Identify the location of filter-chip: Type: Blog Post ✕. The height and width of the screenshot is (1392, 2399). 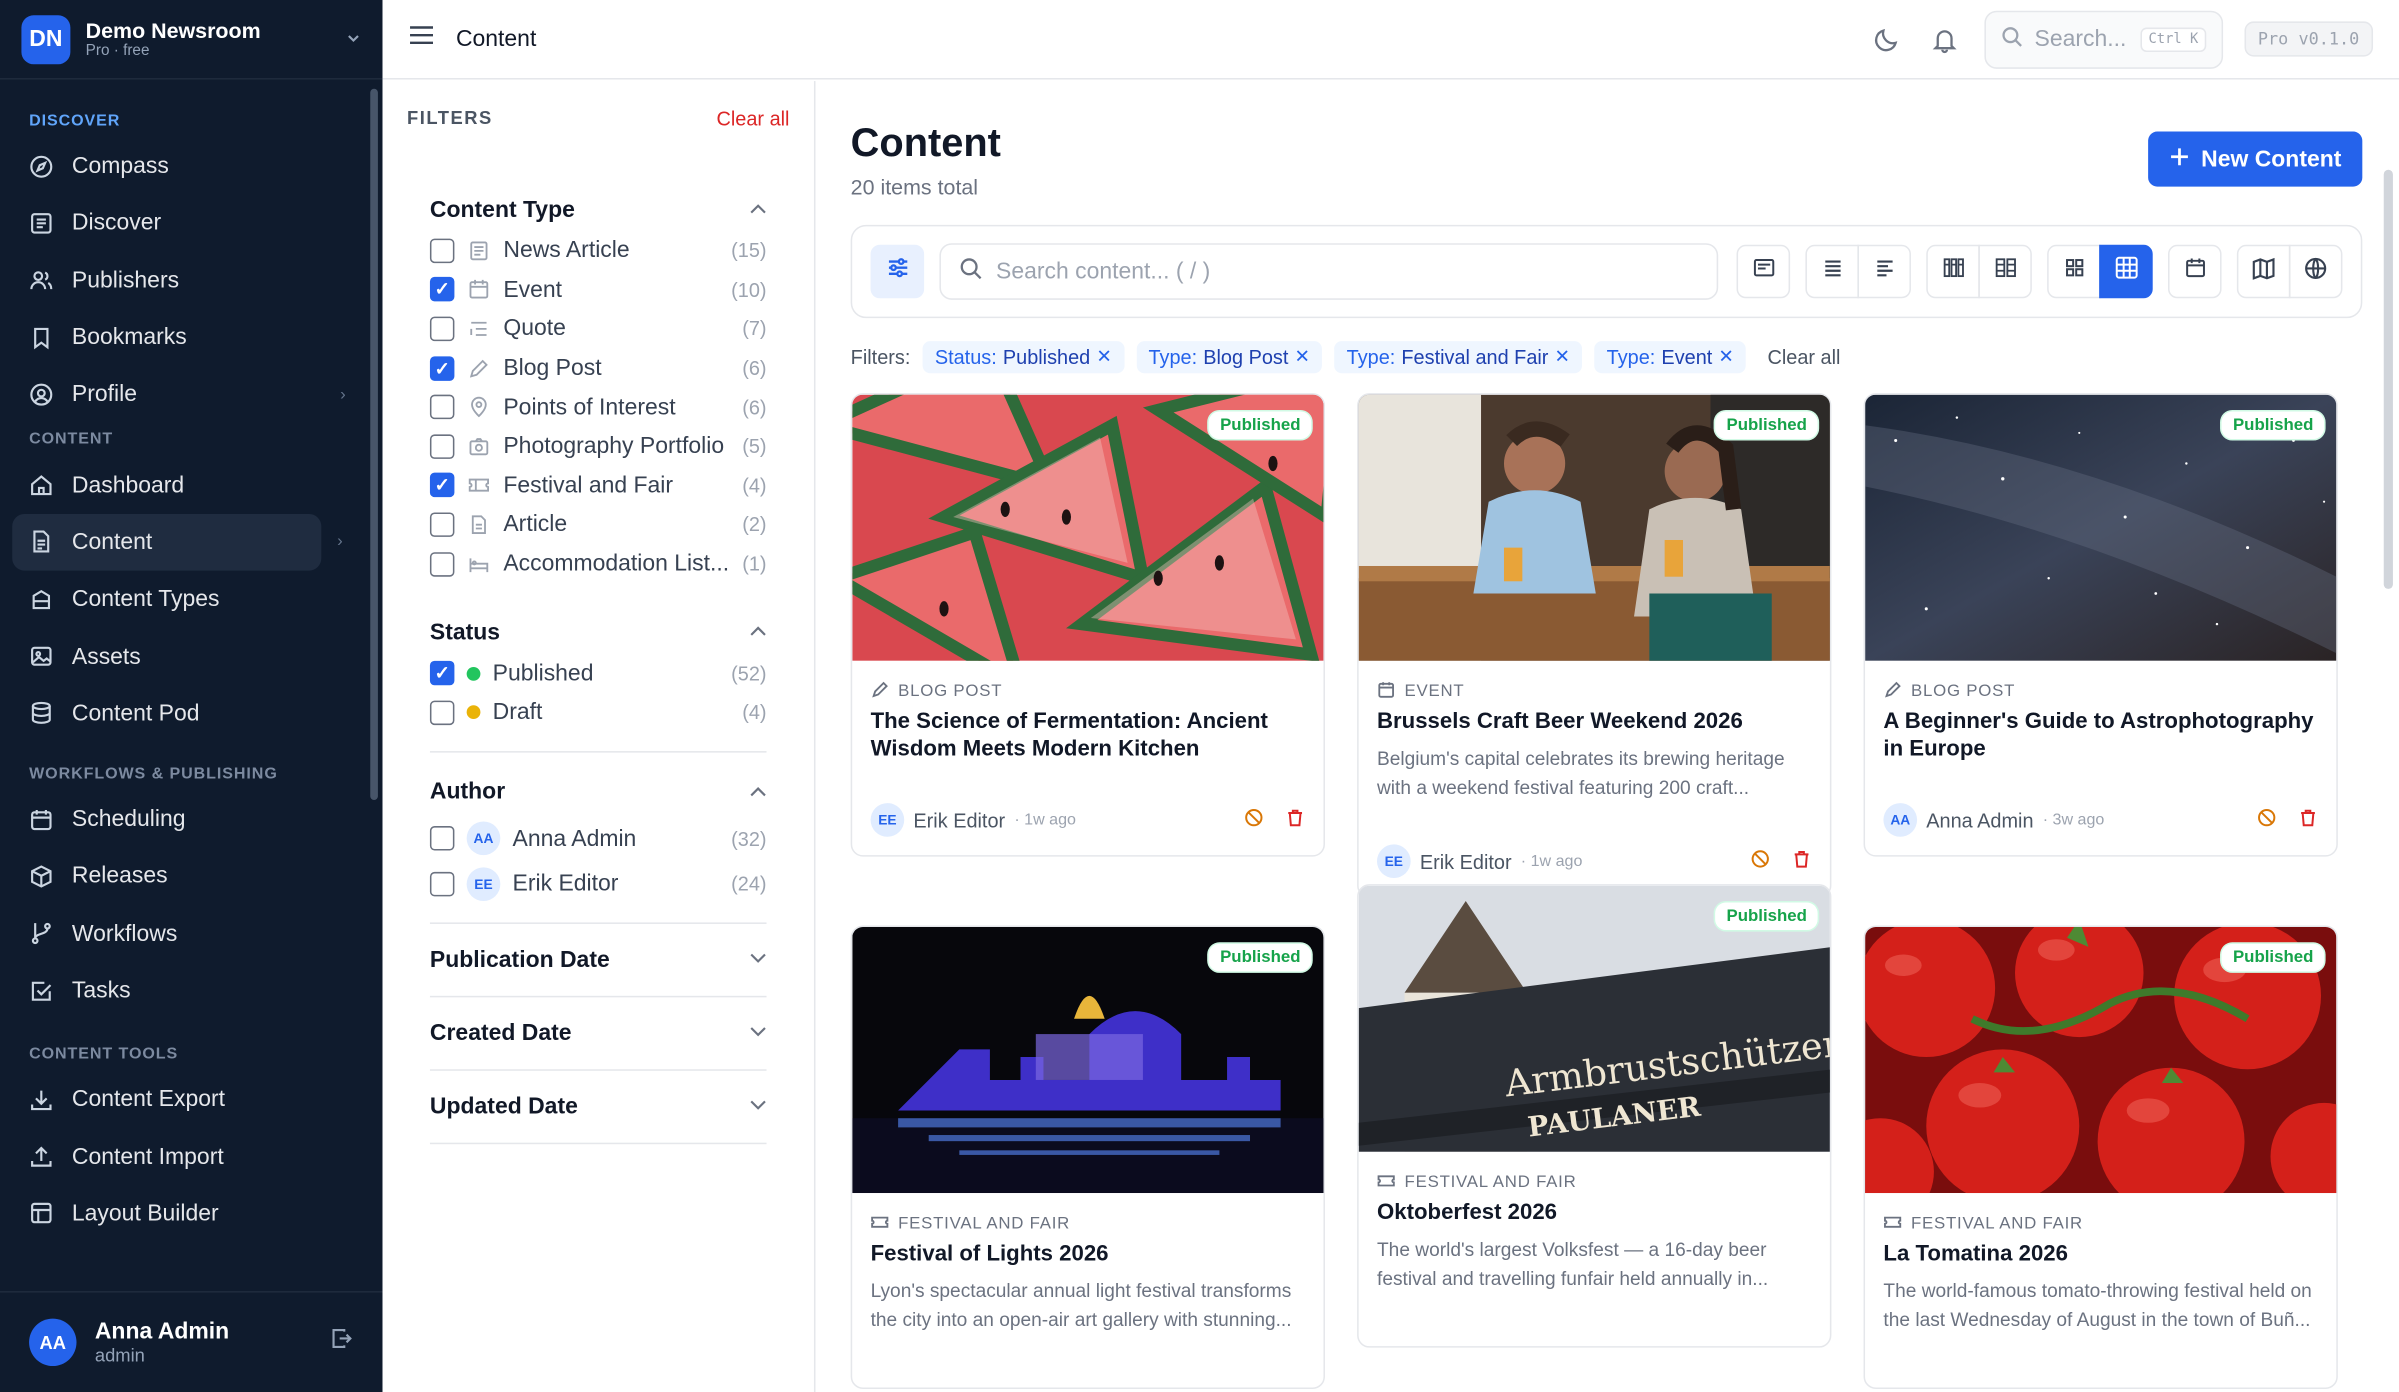
(1229, 356).